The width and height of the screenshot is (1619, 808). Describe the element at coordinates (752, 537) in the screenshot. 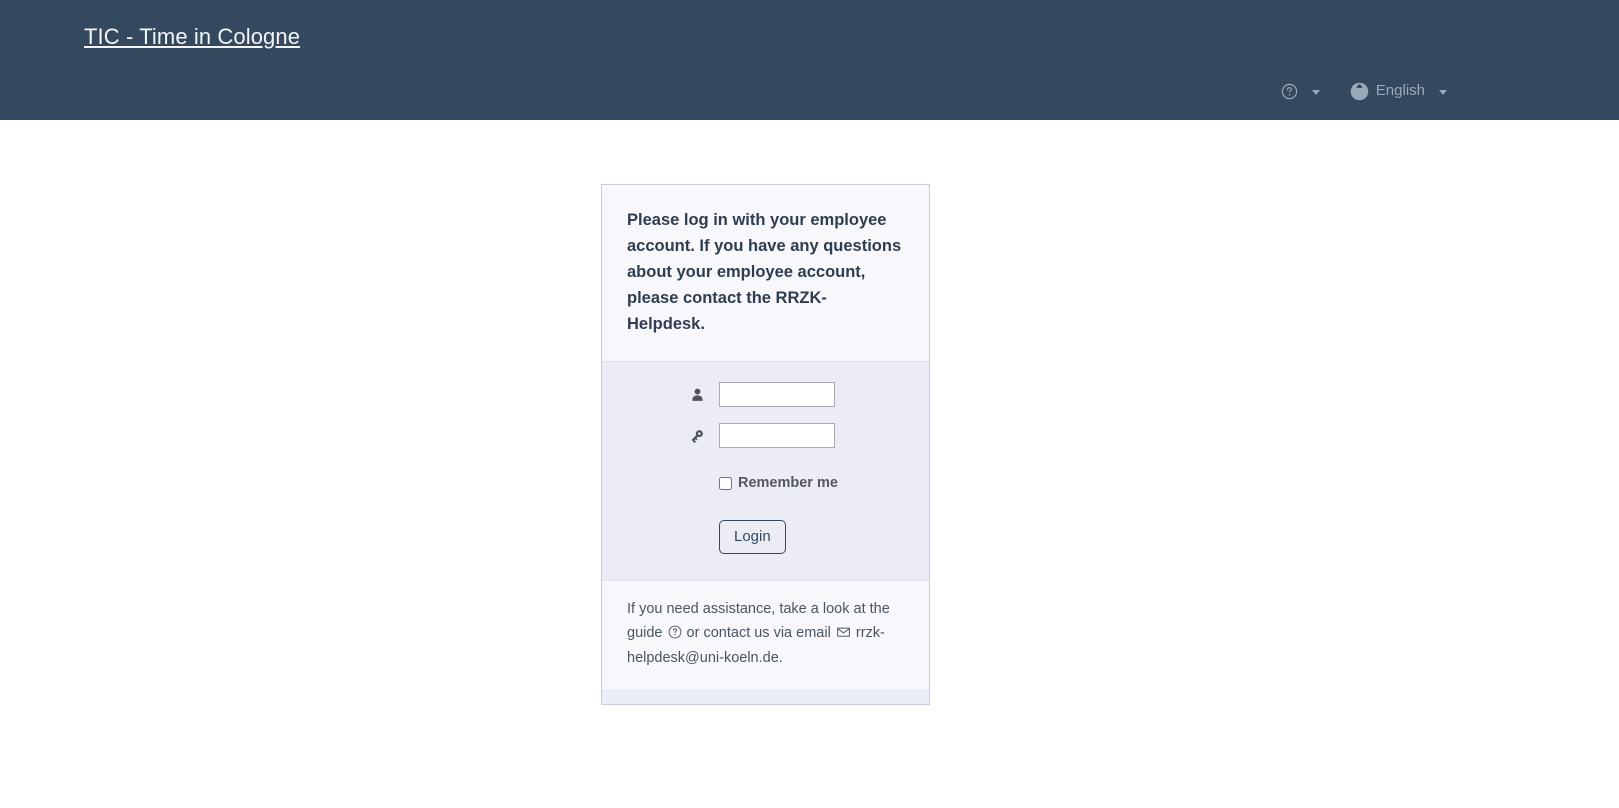

I see `login-button: Login` at that location.